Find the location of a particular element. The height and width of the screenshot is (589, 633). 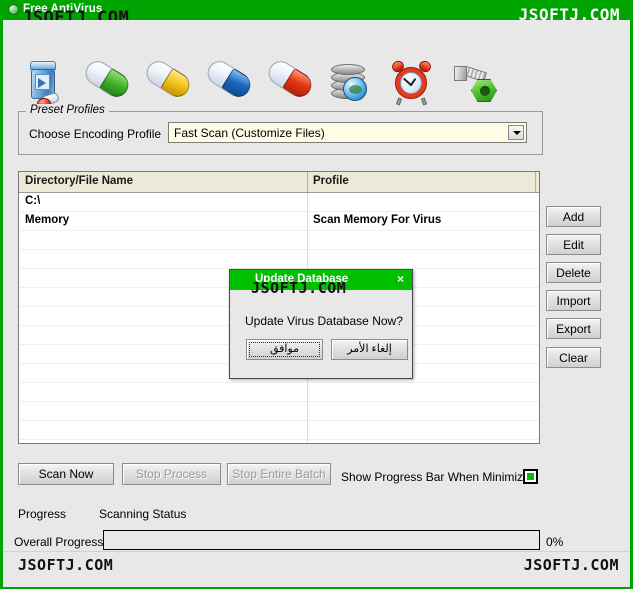

chevron-down-icon is located at coordinates (516, 132).